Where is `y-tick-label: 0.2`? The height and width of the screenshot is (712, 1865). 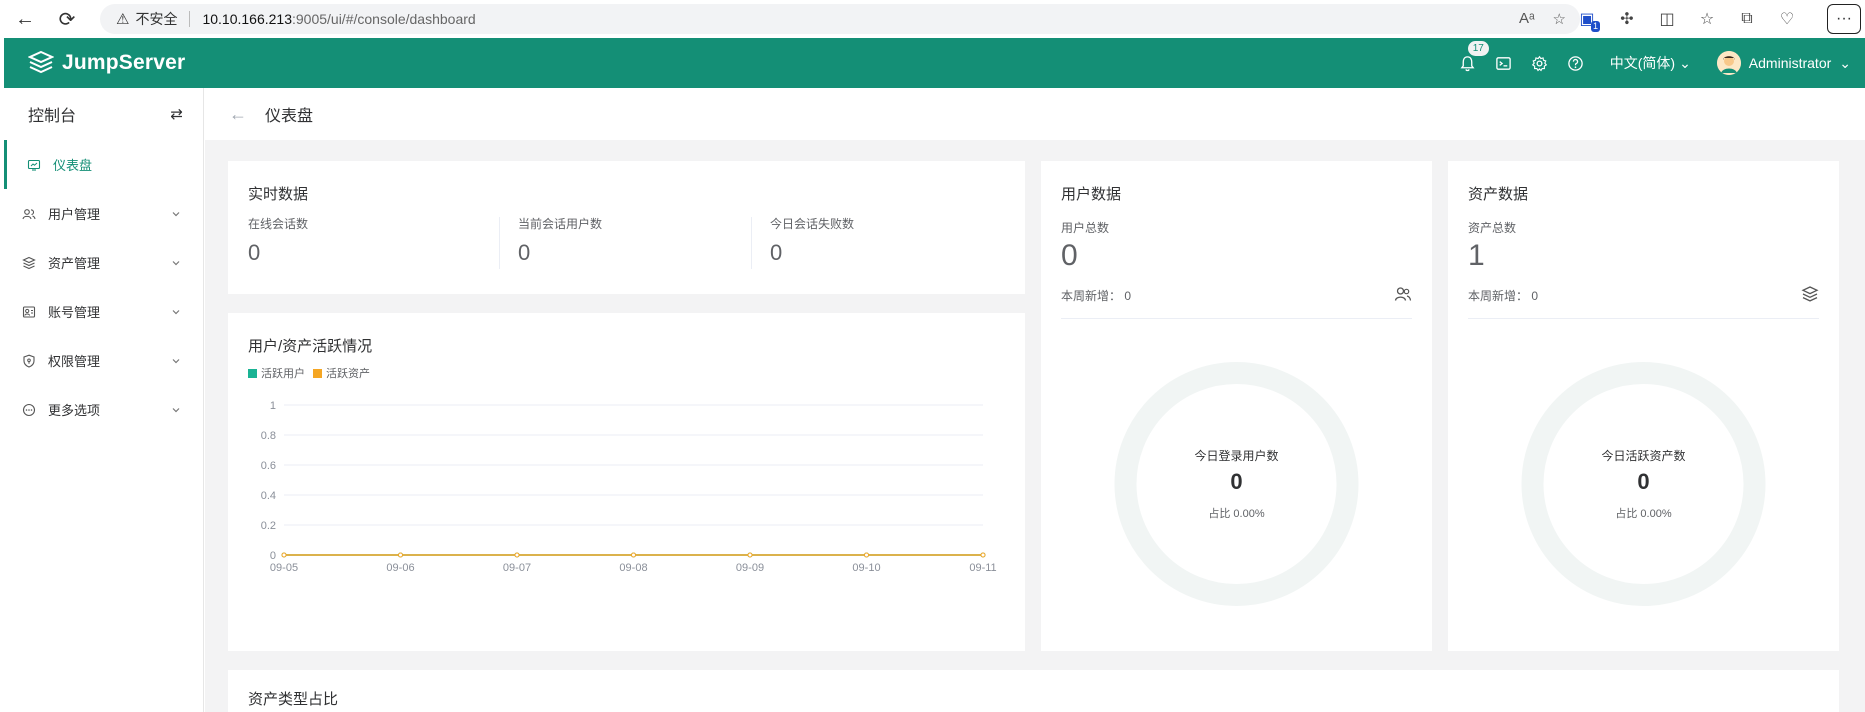
y-tick-label: 0.2 is located at coordinates (268, 526).